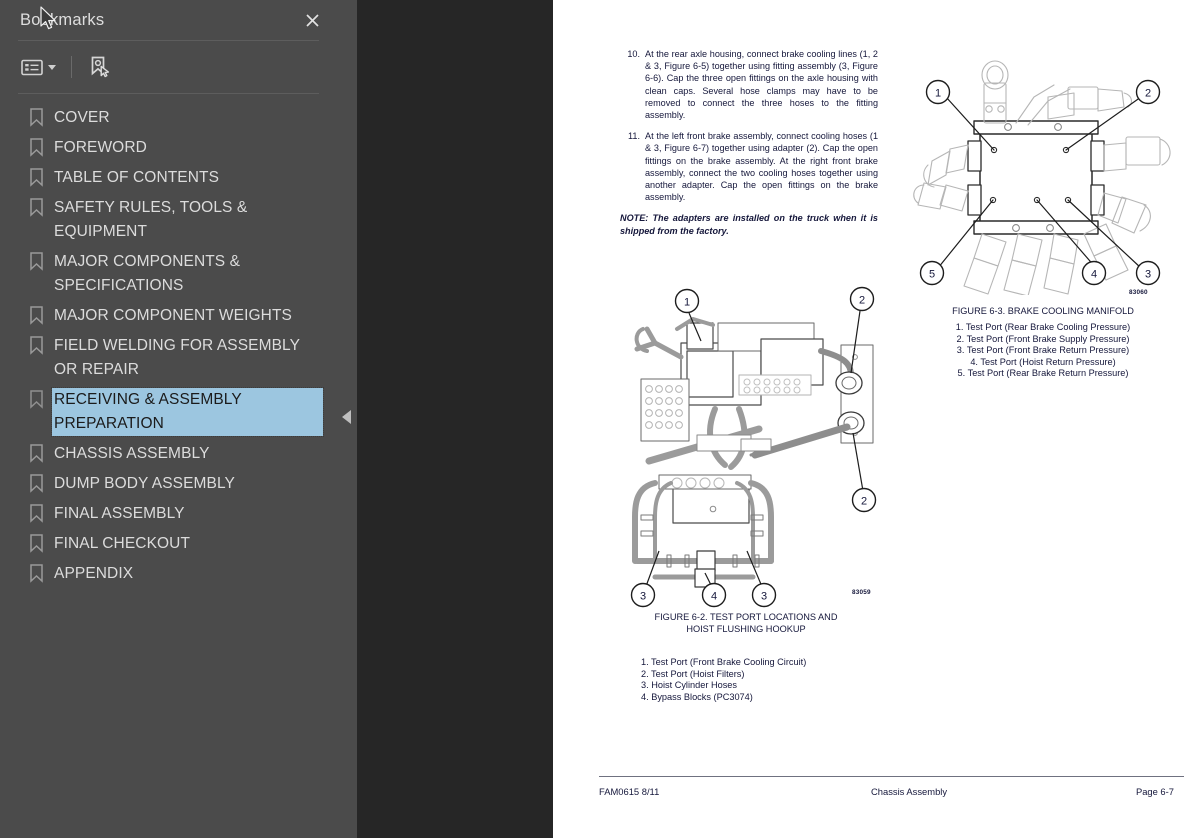 The height and width of the screenshot is (838, 1200). What do you see at coordinates (177, 357) in the screenshot?
I see `bookmark-label: FIELD WELDING FOR ASSEMBLY OR REPAIR` at bounding box center [177, 357].